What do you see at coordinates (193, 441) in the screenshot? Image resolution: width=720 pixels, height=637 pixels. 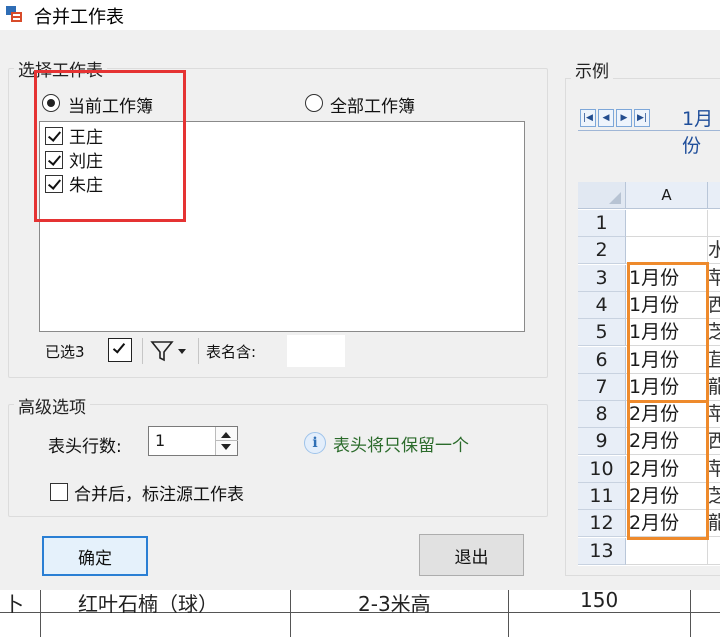 I see `header-rows-stepper: 1` at bounding box center [193, 441].